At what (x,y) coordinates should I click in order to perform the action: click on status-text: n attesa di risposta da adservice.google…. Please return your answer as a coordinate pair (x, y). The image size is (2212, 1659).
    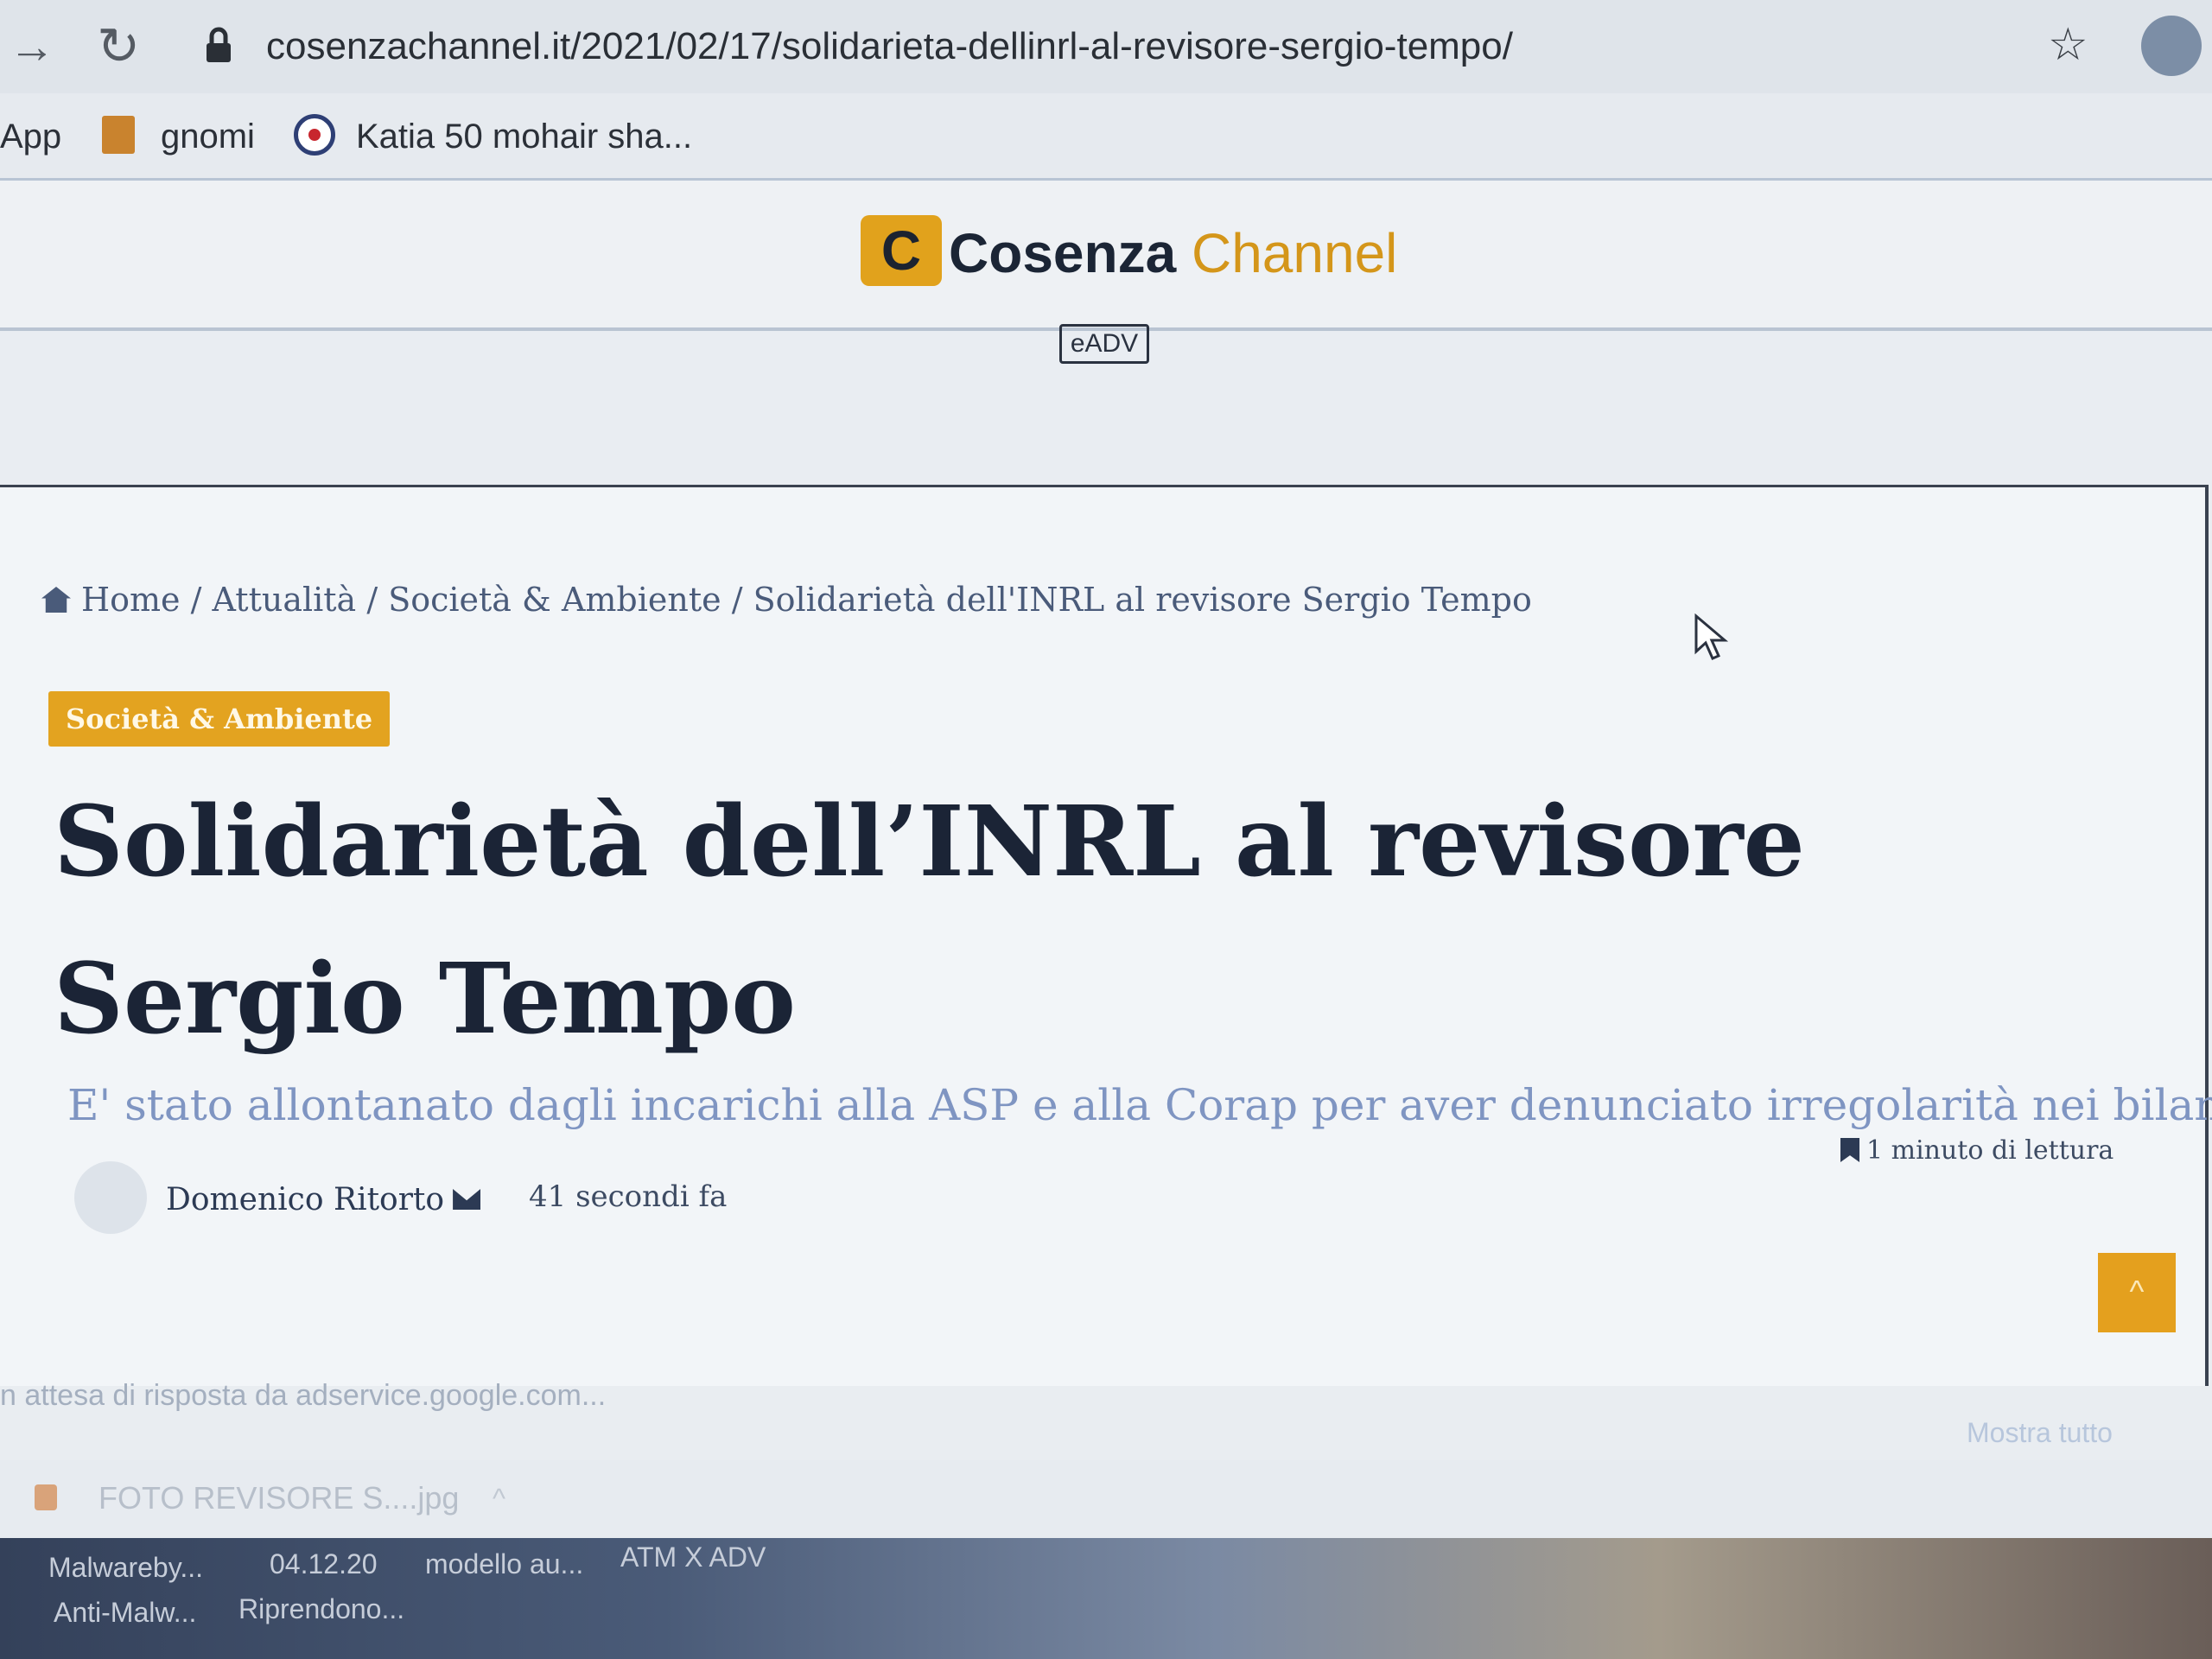
    Looking at the image, I should click on (303, 1395).